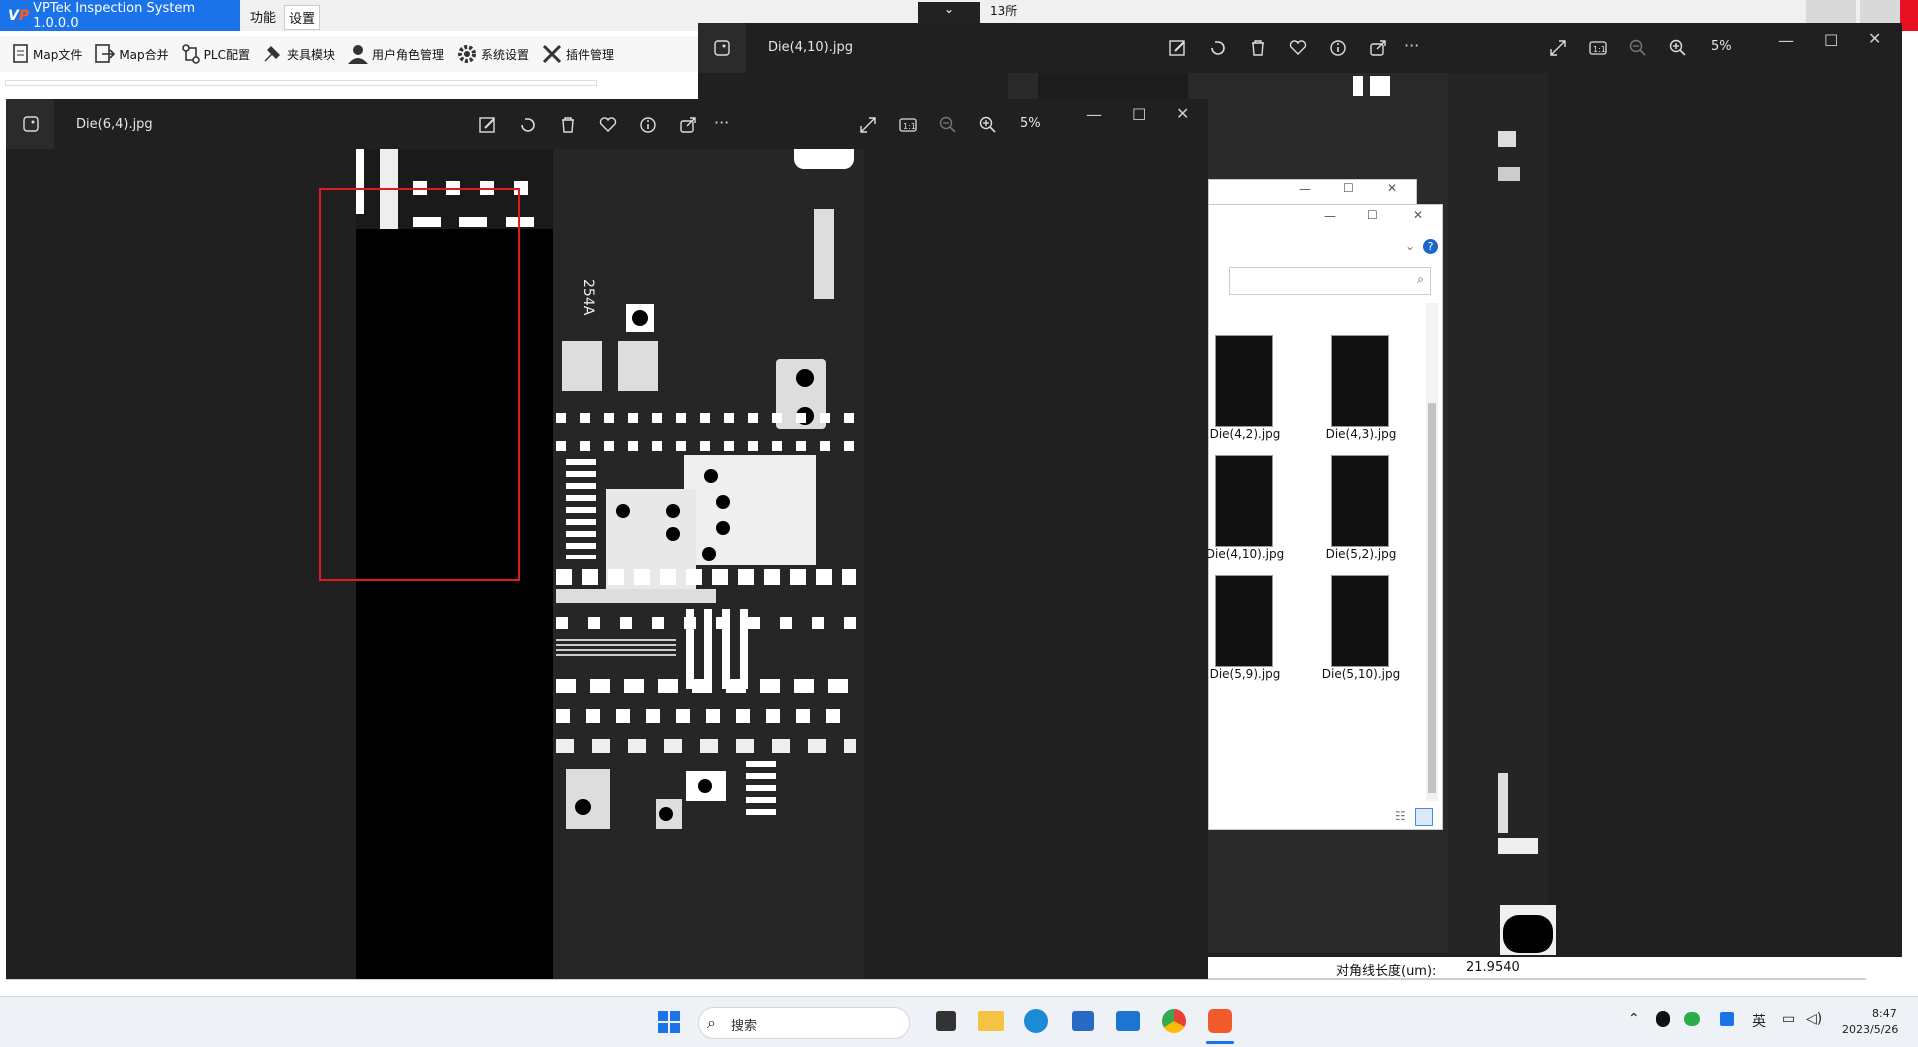  I want to click on file-item: Die(4,2).jpg, so click(1247, 388).